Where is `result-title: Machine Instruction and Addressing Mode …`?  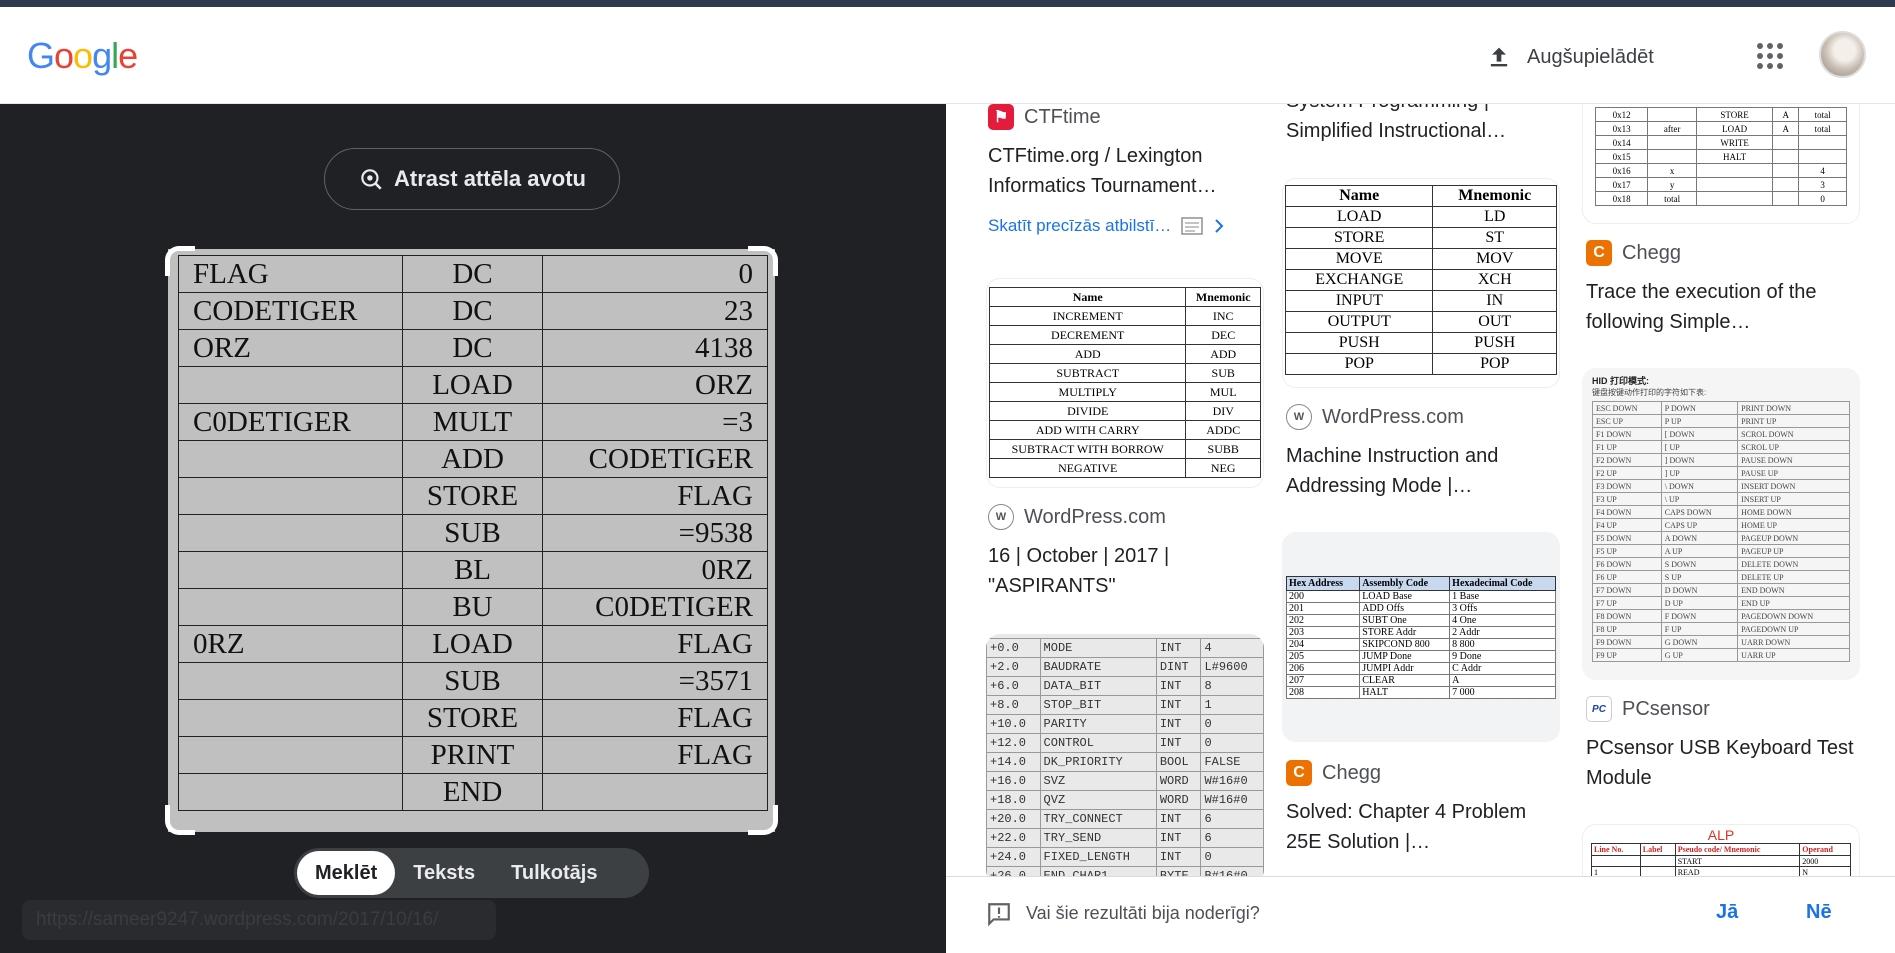 result-title: Machine Instruction and Addressing Mode … is located at coordinates (1423, 471).